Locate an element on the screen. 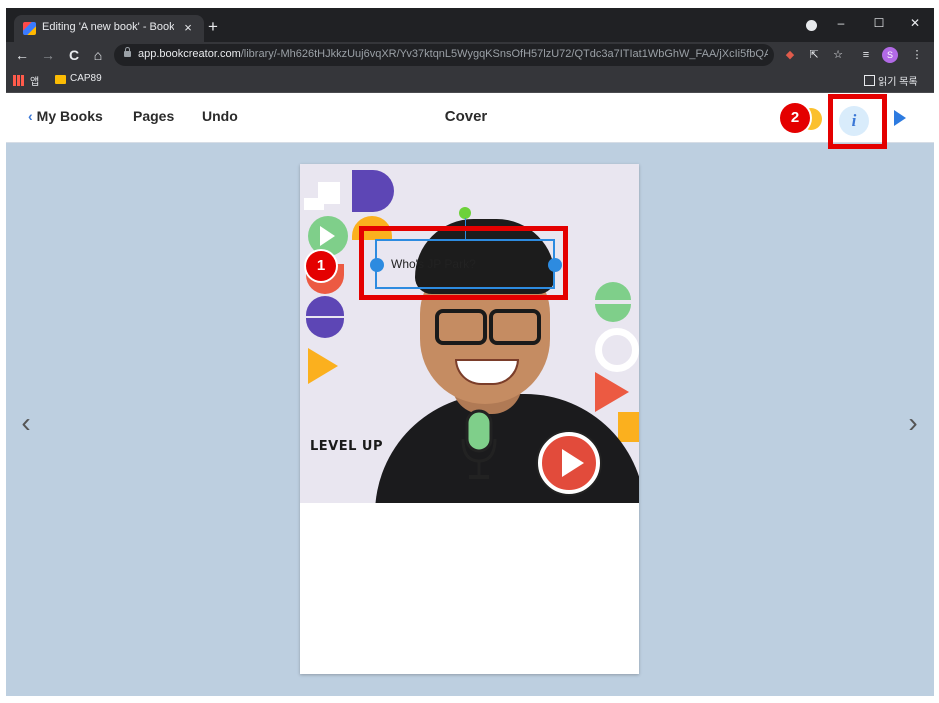 The image size is (939, 703). extension-icon: ◆ is located at coordinates (790, 55).